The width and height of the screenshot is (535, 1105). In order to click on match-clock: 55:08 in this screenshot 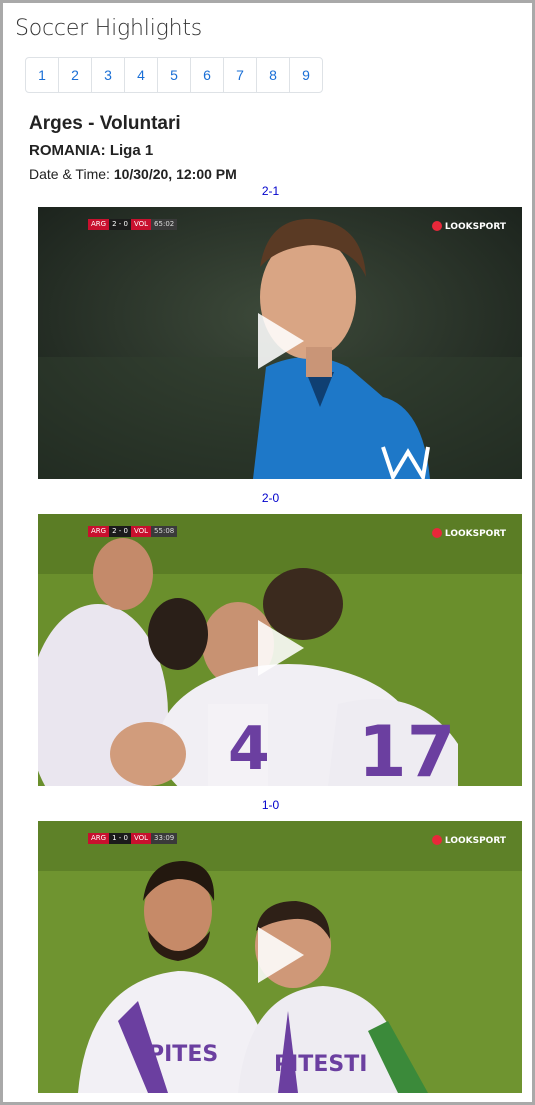, I will do `click(164, 531)`.